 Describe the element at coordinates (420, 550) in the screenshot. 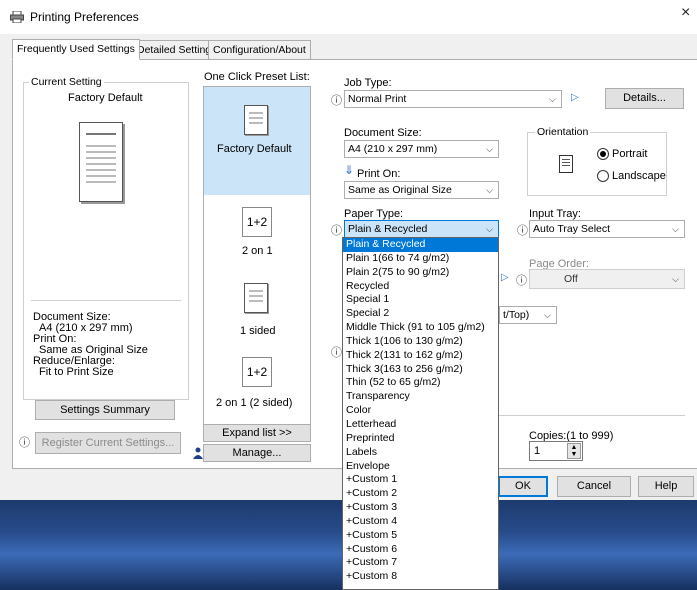

I see `paper-type-option: +Custom 6` at that location.